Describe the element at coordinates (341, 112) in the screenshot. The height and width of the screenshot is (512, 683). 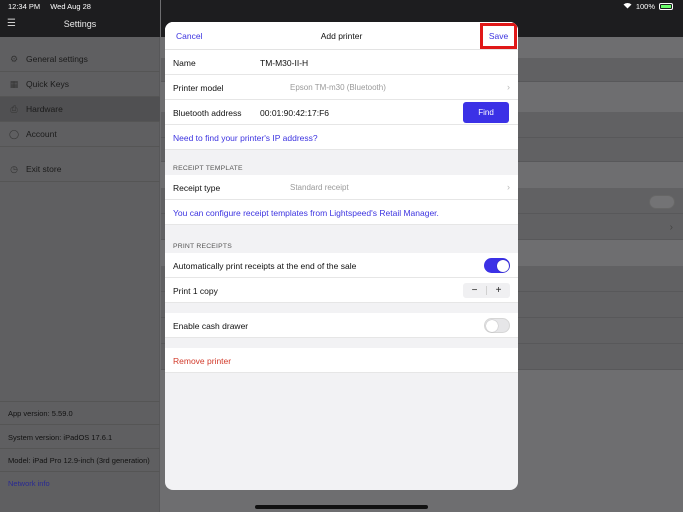
I see `bluetooth-address-row: Bluetooth address 00:01:90:42:17:F6 Find` at that location.